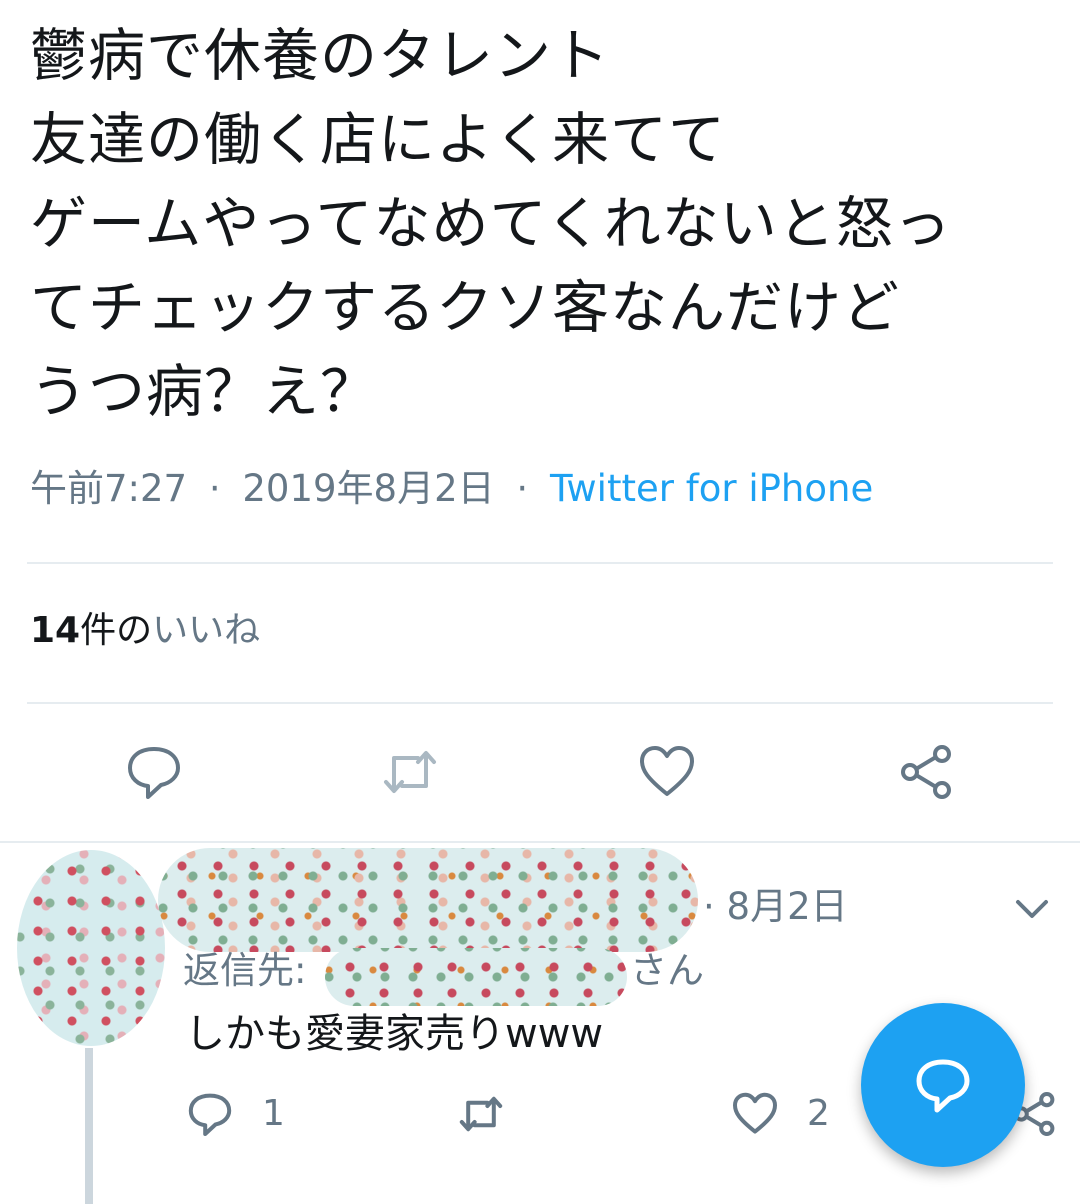 Image resolution: width=1080 pixels, height=1204 pixels. I want to click on likes-count: 14, so click(55, 630).